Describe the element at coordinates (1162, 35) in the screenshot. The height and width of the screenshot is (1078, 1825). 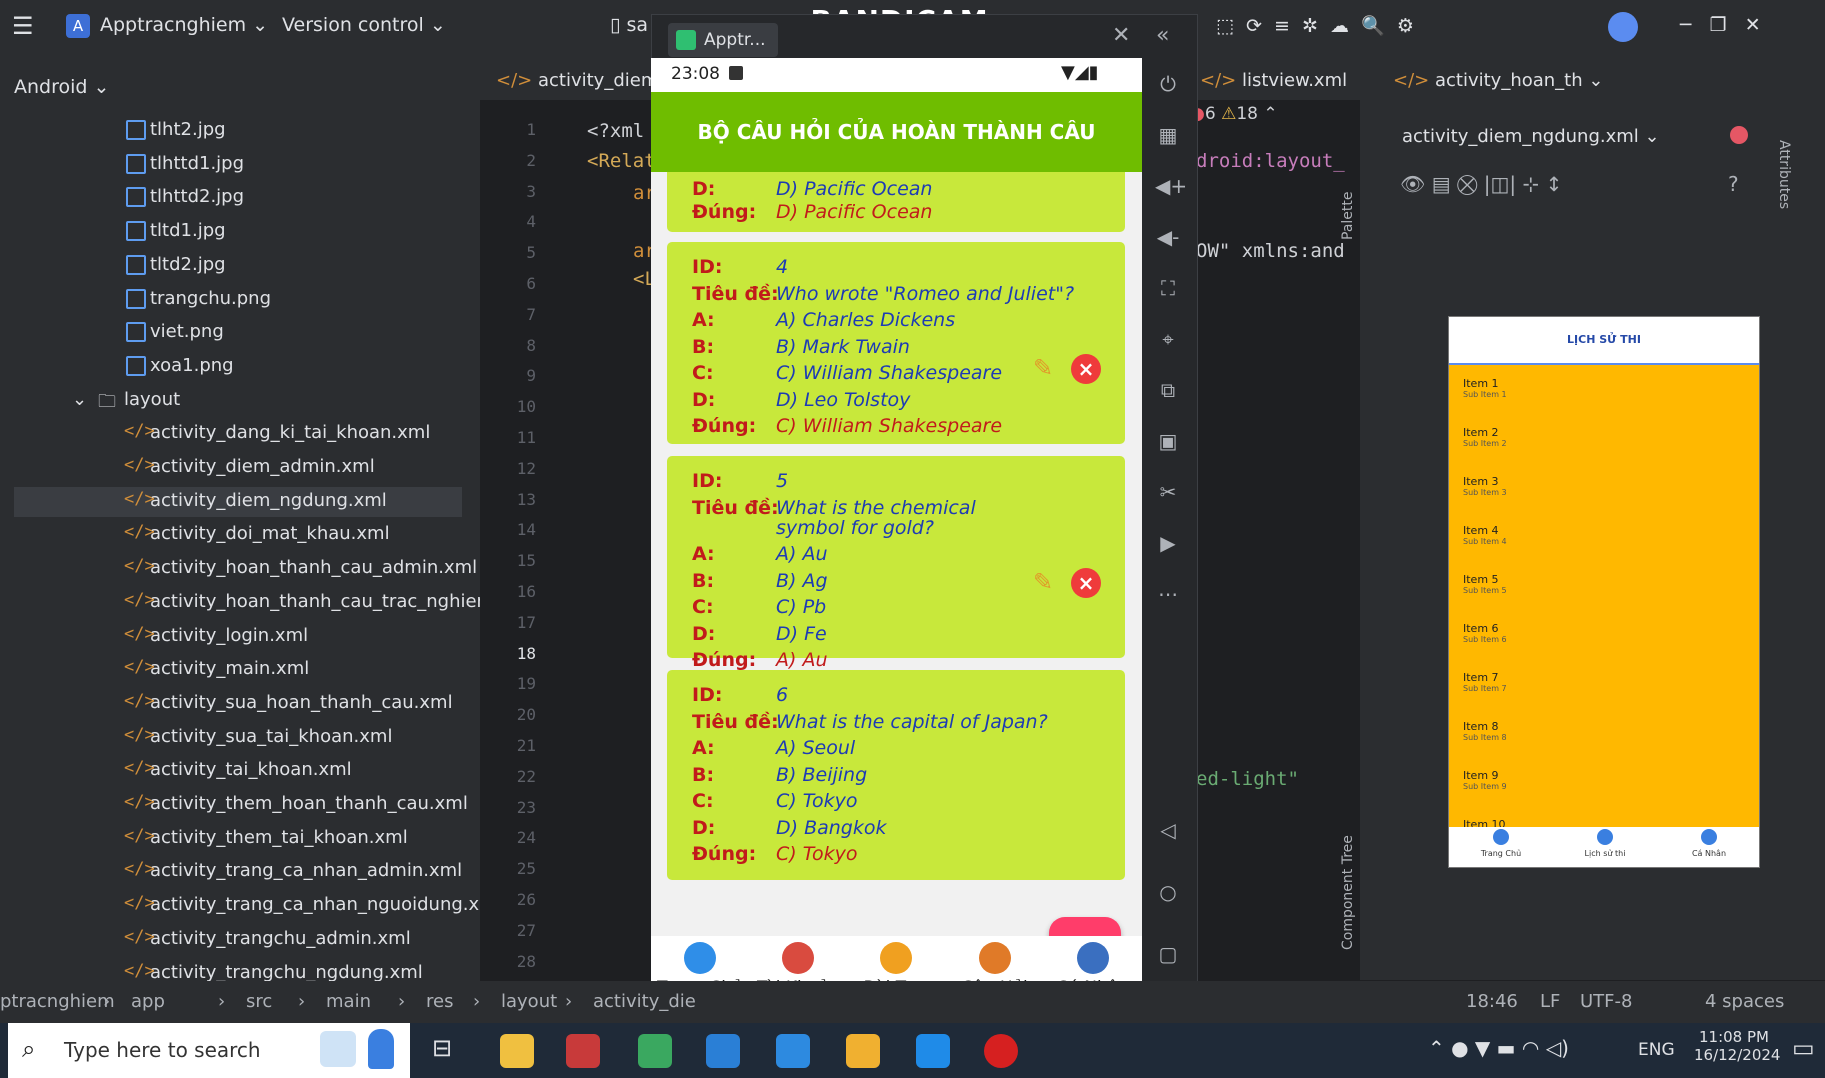
I see `collapse-icon: «` at that location.